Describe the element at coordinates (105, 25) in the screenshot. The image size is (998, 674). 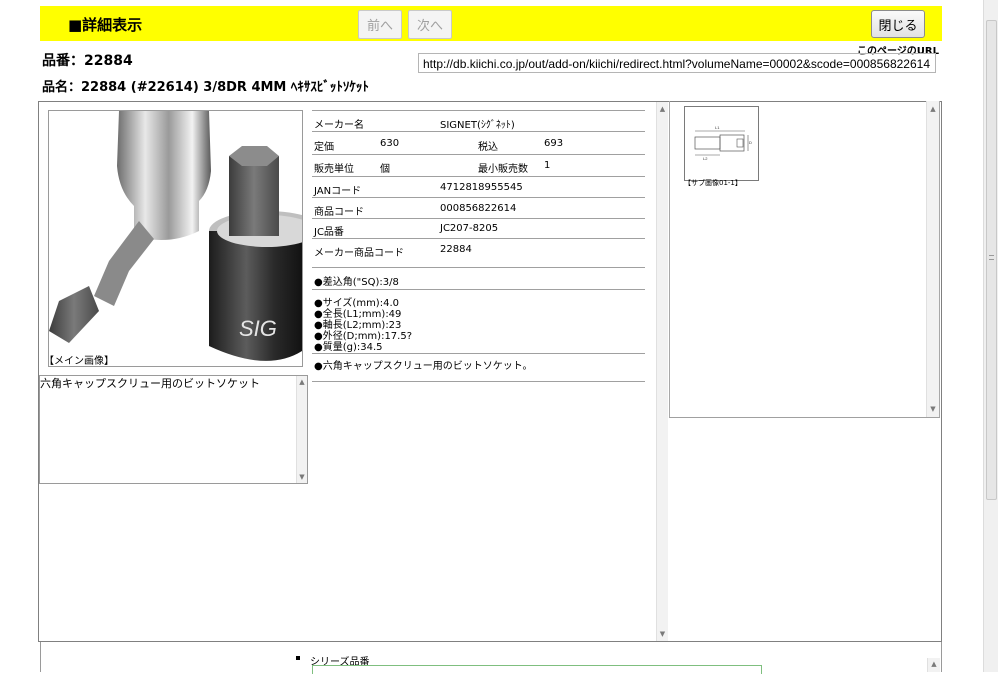
I see `page-title: ■詳細表示` at that location.